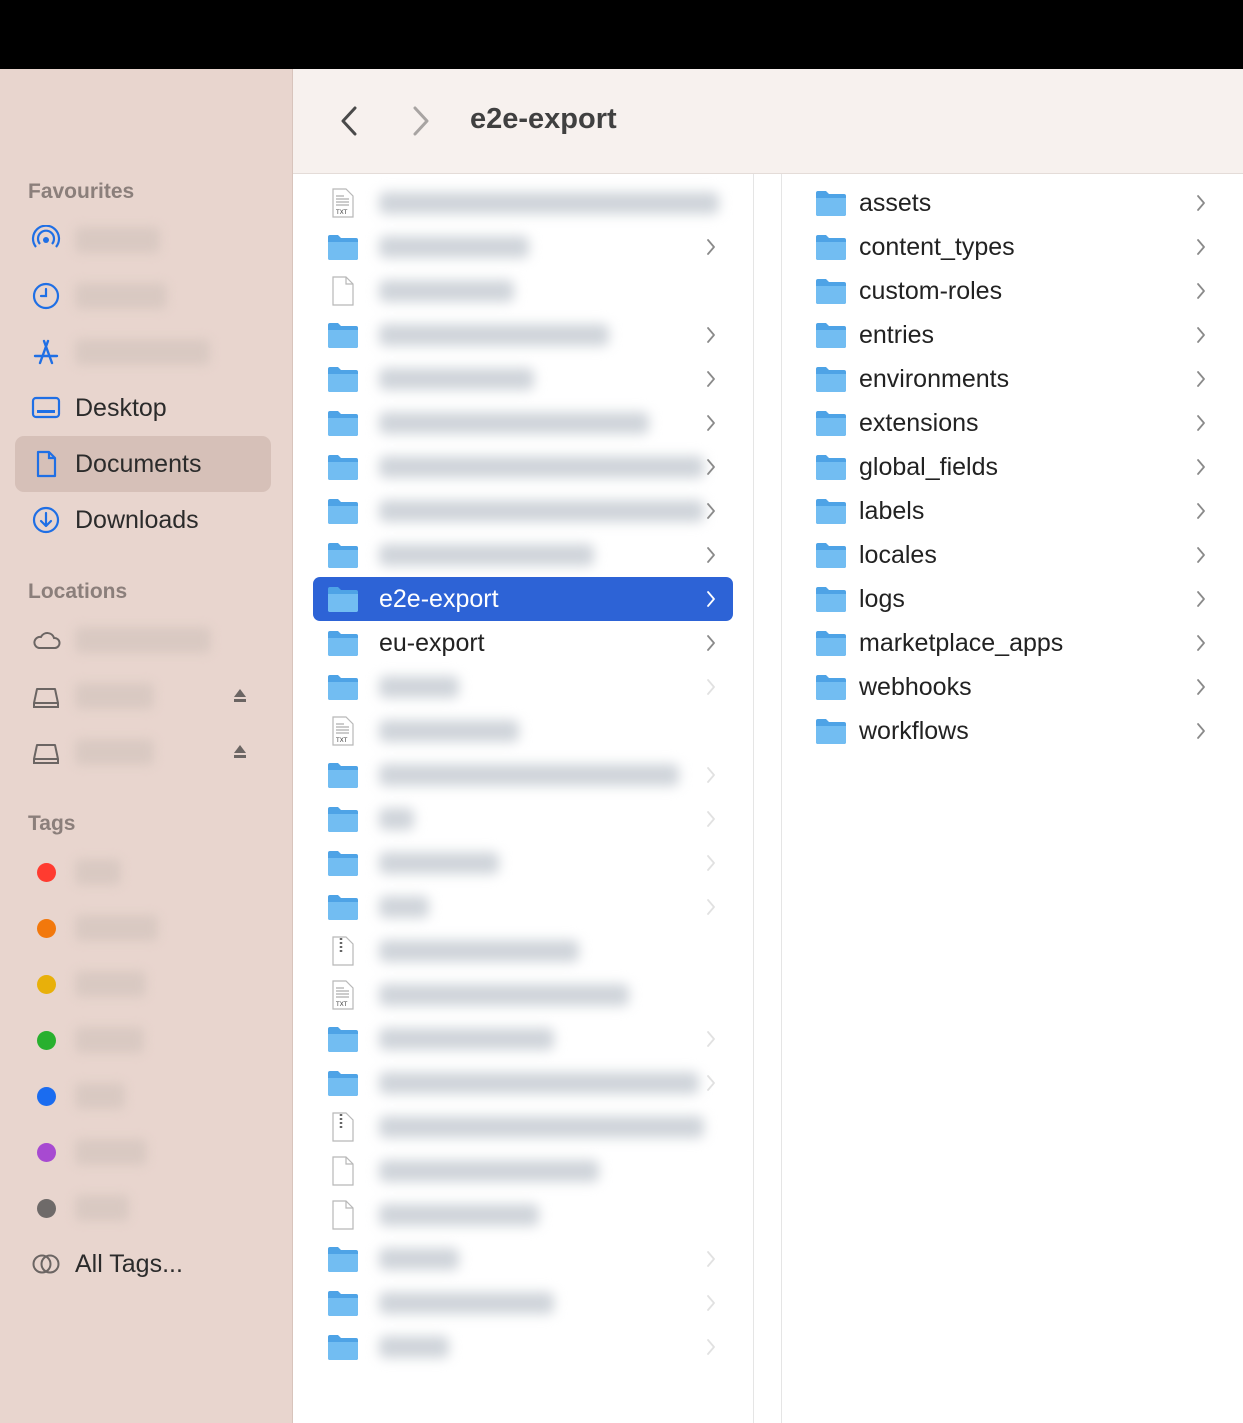  Describe the element at coordinates (1018, 599) in the screenshot. I see `folder-item-logs: logs` at that location.